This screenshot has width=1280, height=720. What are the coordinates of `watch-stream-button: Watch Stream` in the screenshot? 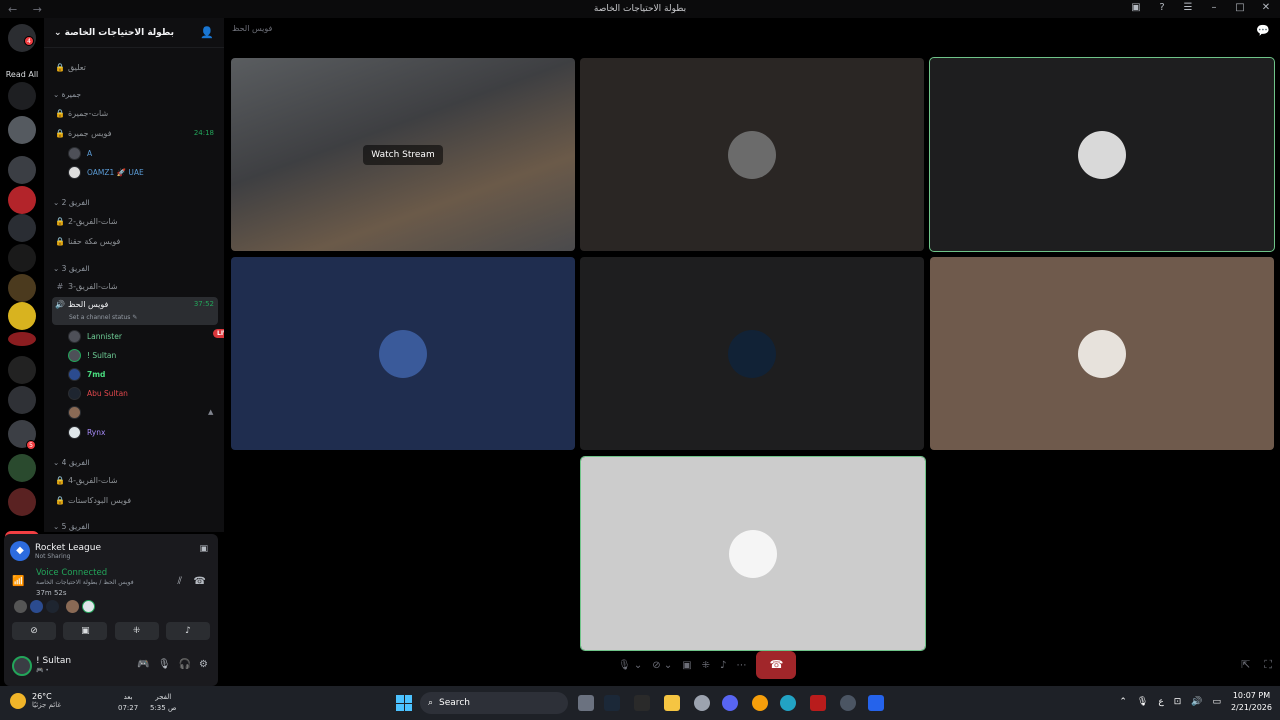 It's located at (403, 154).